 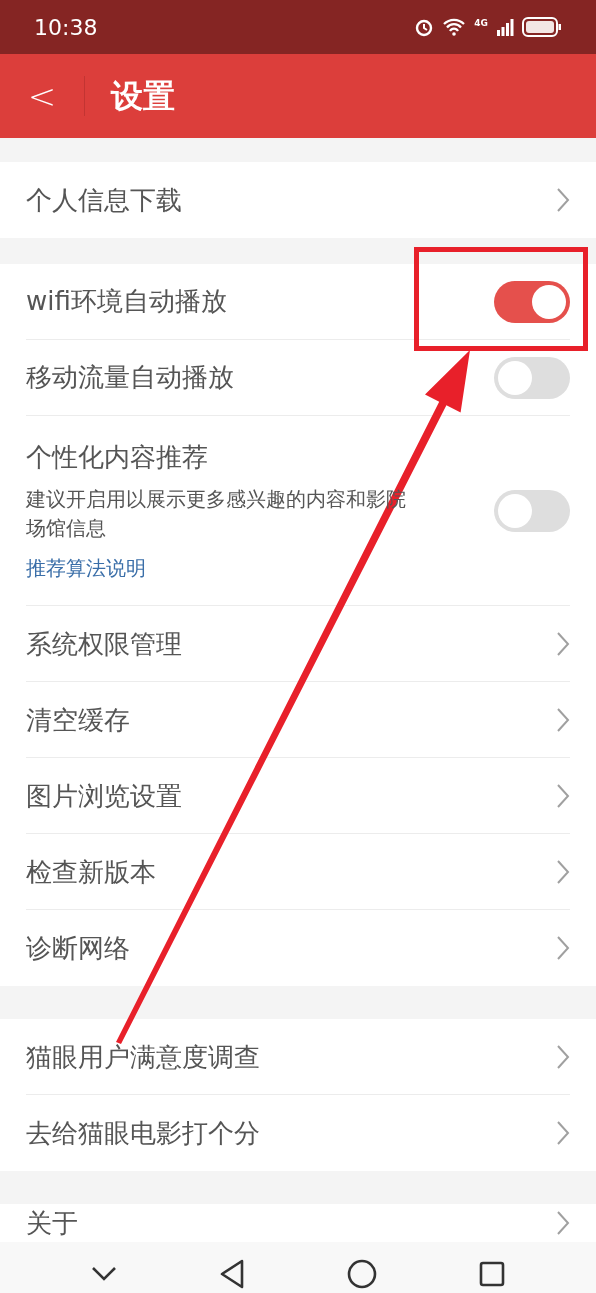 What do you see at coordinates (362, 1273) in the screenshot?
I see `home-icon` at bounding box center [362, 1273].